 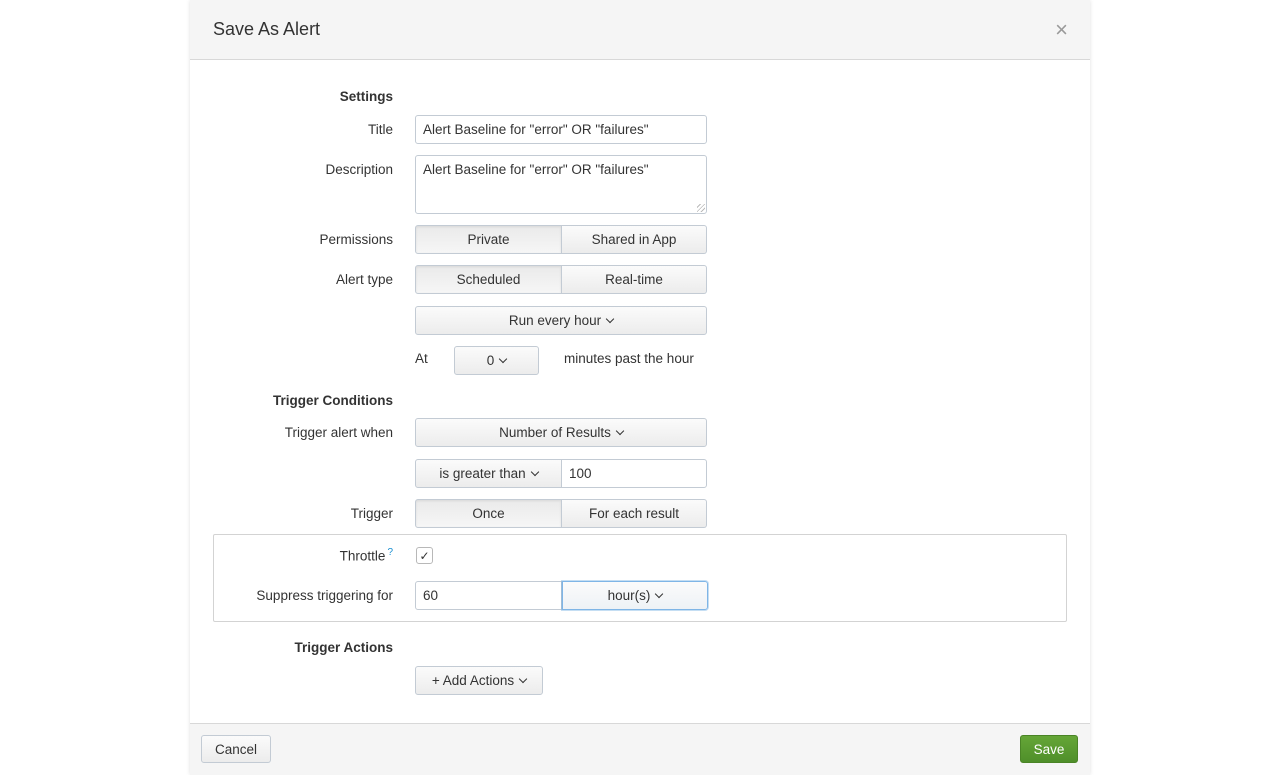 I want to click on alert-type-label: Alert type, so click(x=364, y=279).